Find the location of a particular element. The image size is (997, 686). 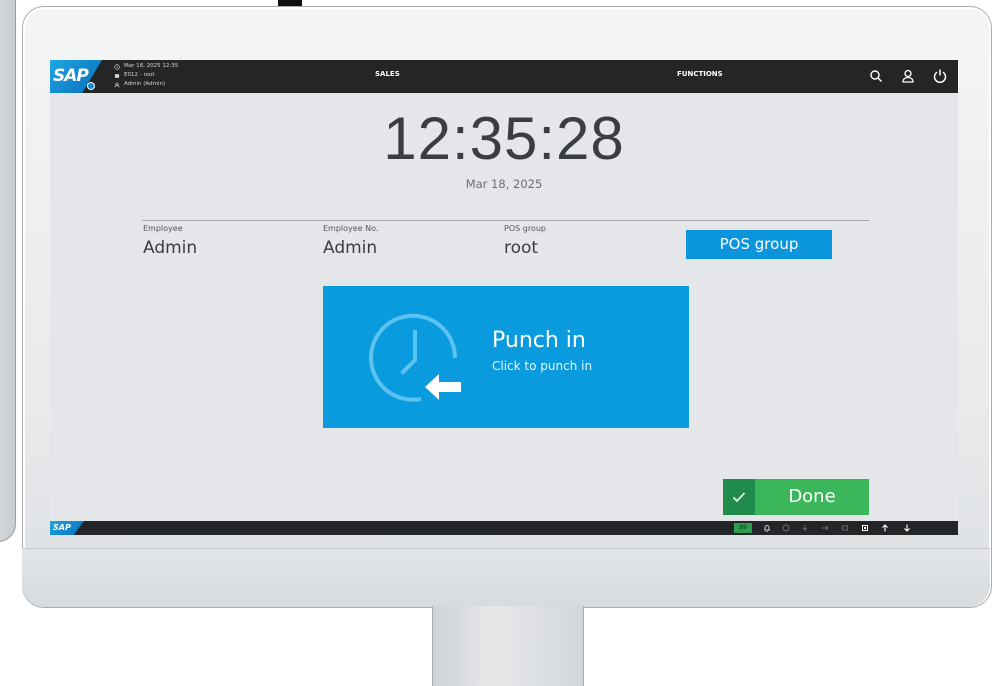

search-icon is located at coordinates (876, 76).